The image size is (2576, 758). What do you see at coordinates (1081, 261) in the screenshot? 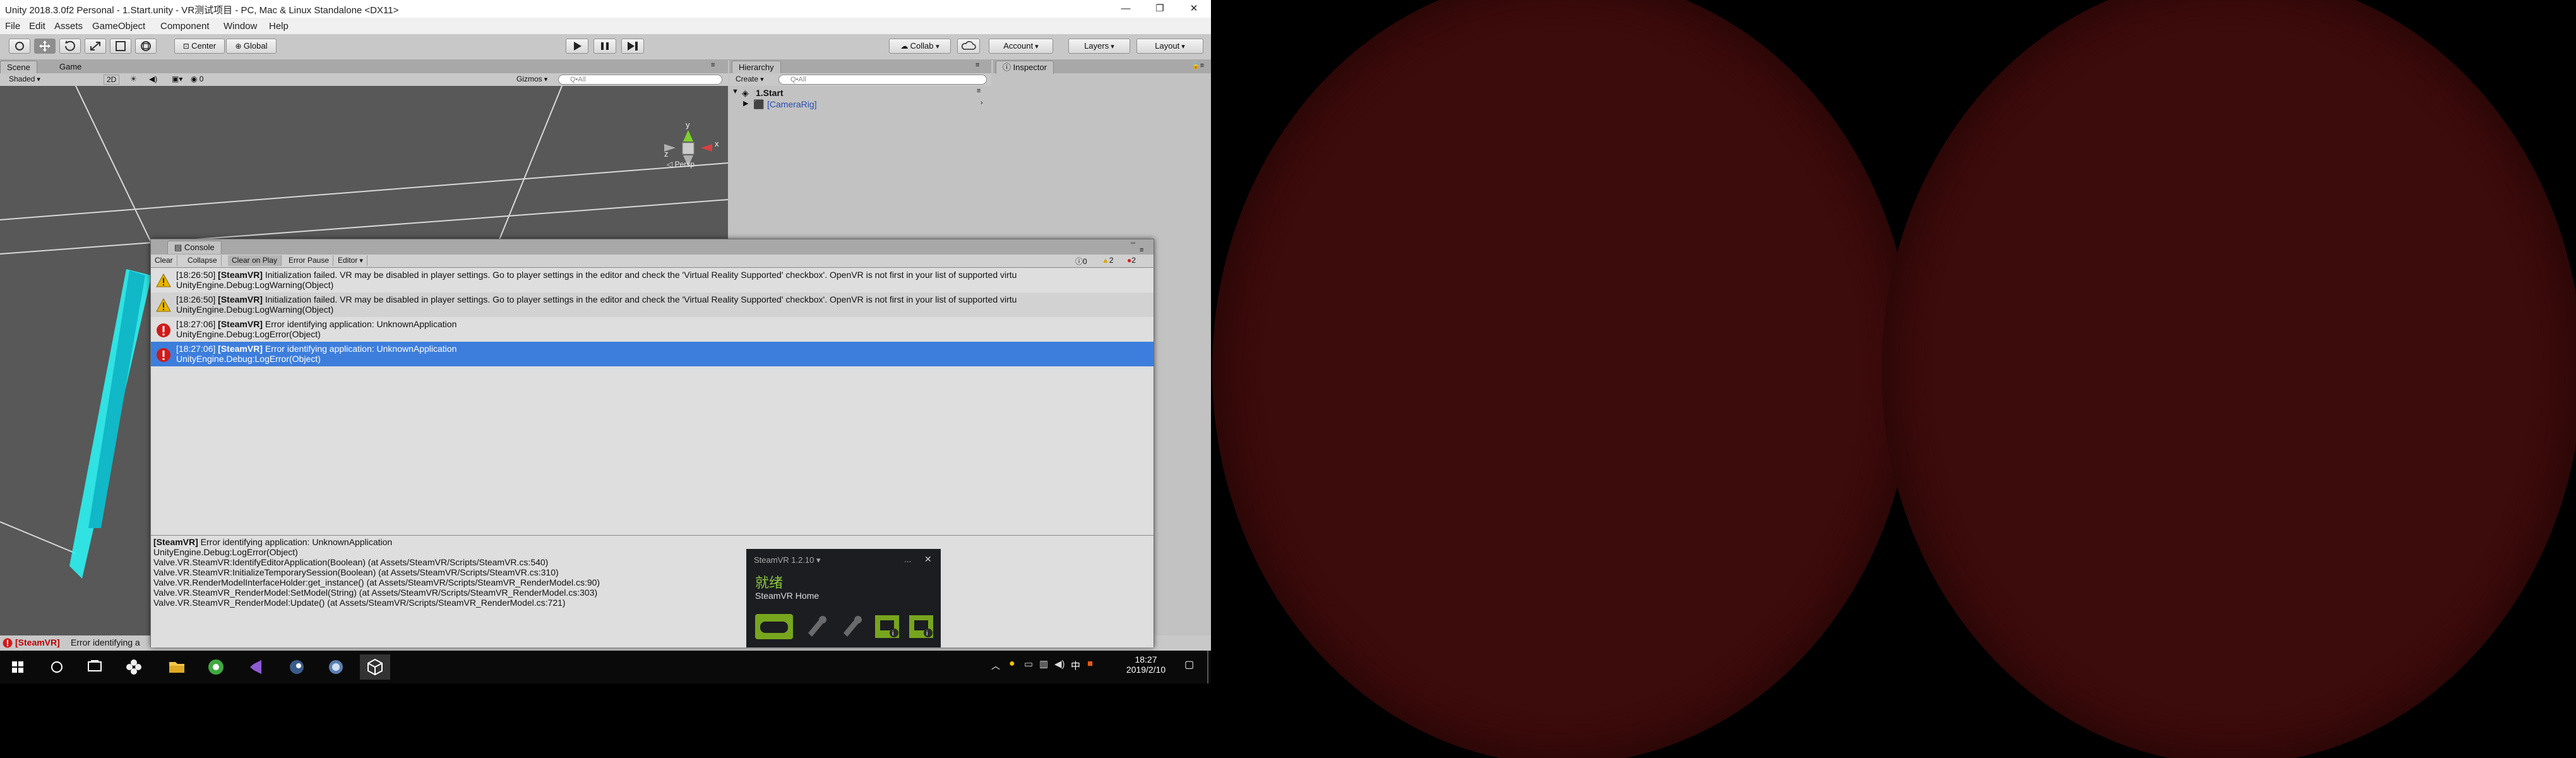
I see `log-count-toggle: ⓘ0` at bounding box center [1081, 261].